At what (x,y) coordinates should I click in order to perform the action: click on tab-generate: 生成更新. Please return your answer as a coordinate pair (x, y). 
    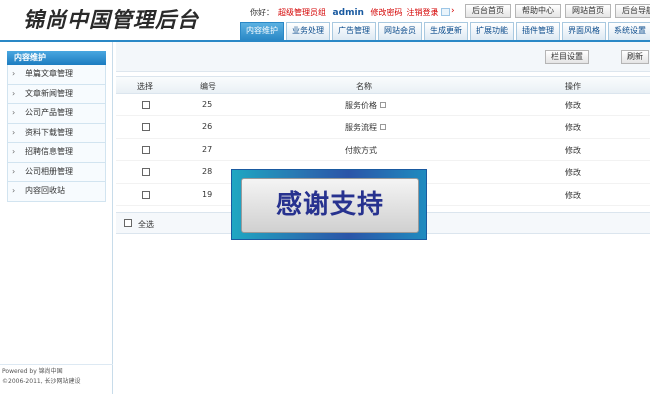
    Looking at the image, I should click on (446, 31).